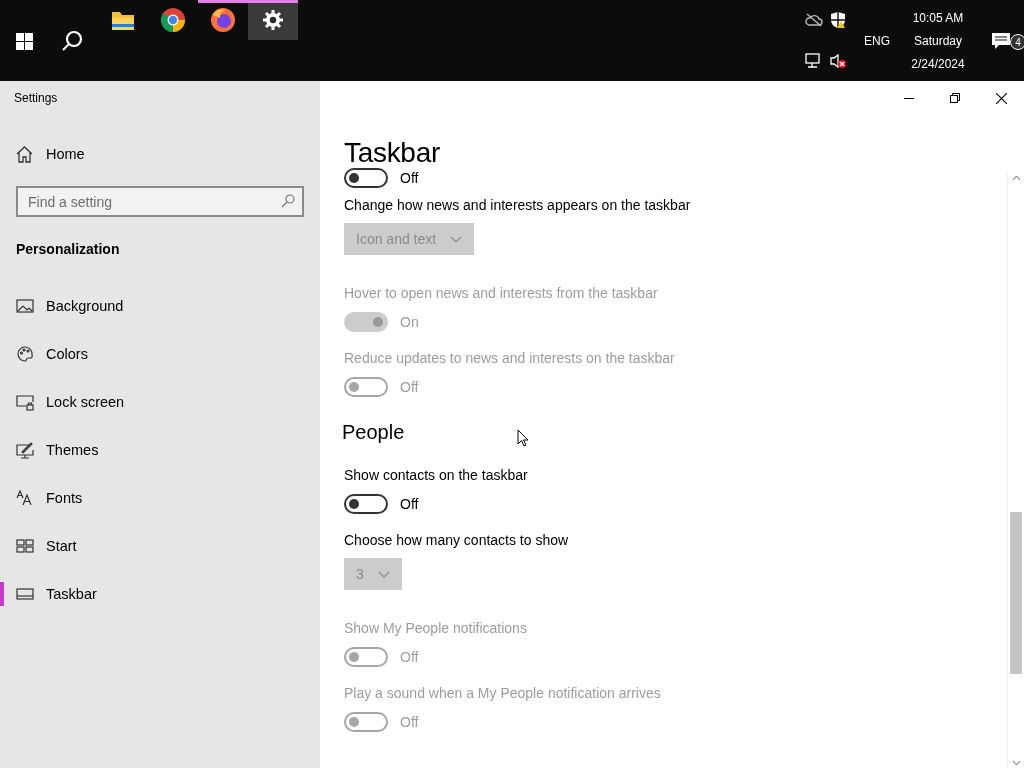 Image resolution: width=1024 pixels, height=768 pixels. What do you see at coordinates (123, 20) in the screenshot?
I see `folder-icon` at bounding box center [123, 20].